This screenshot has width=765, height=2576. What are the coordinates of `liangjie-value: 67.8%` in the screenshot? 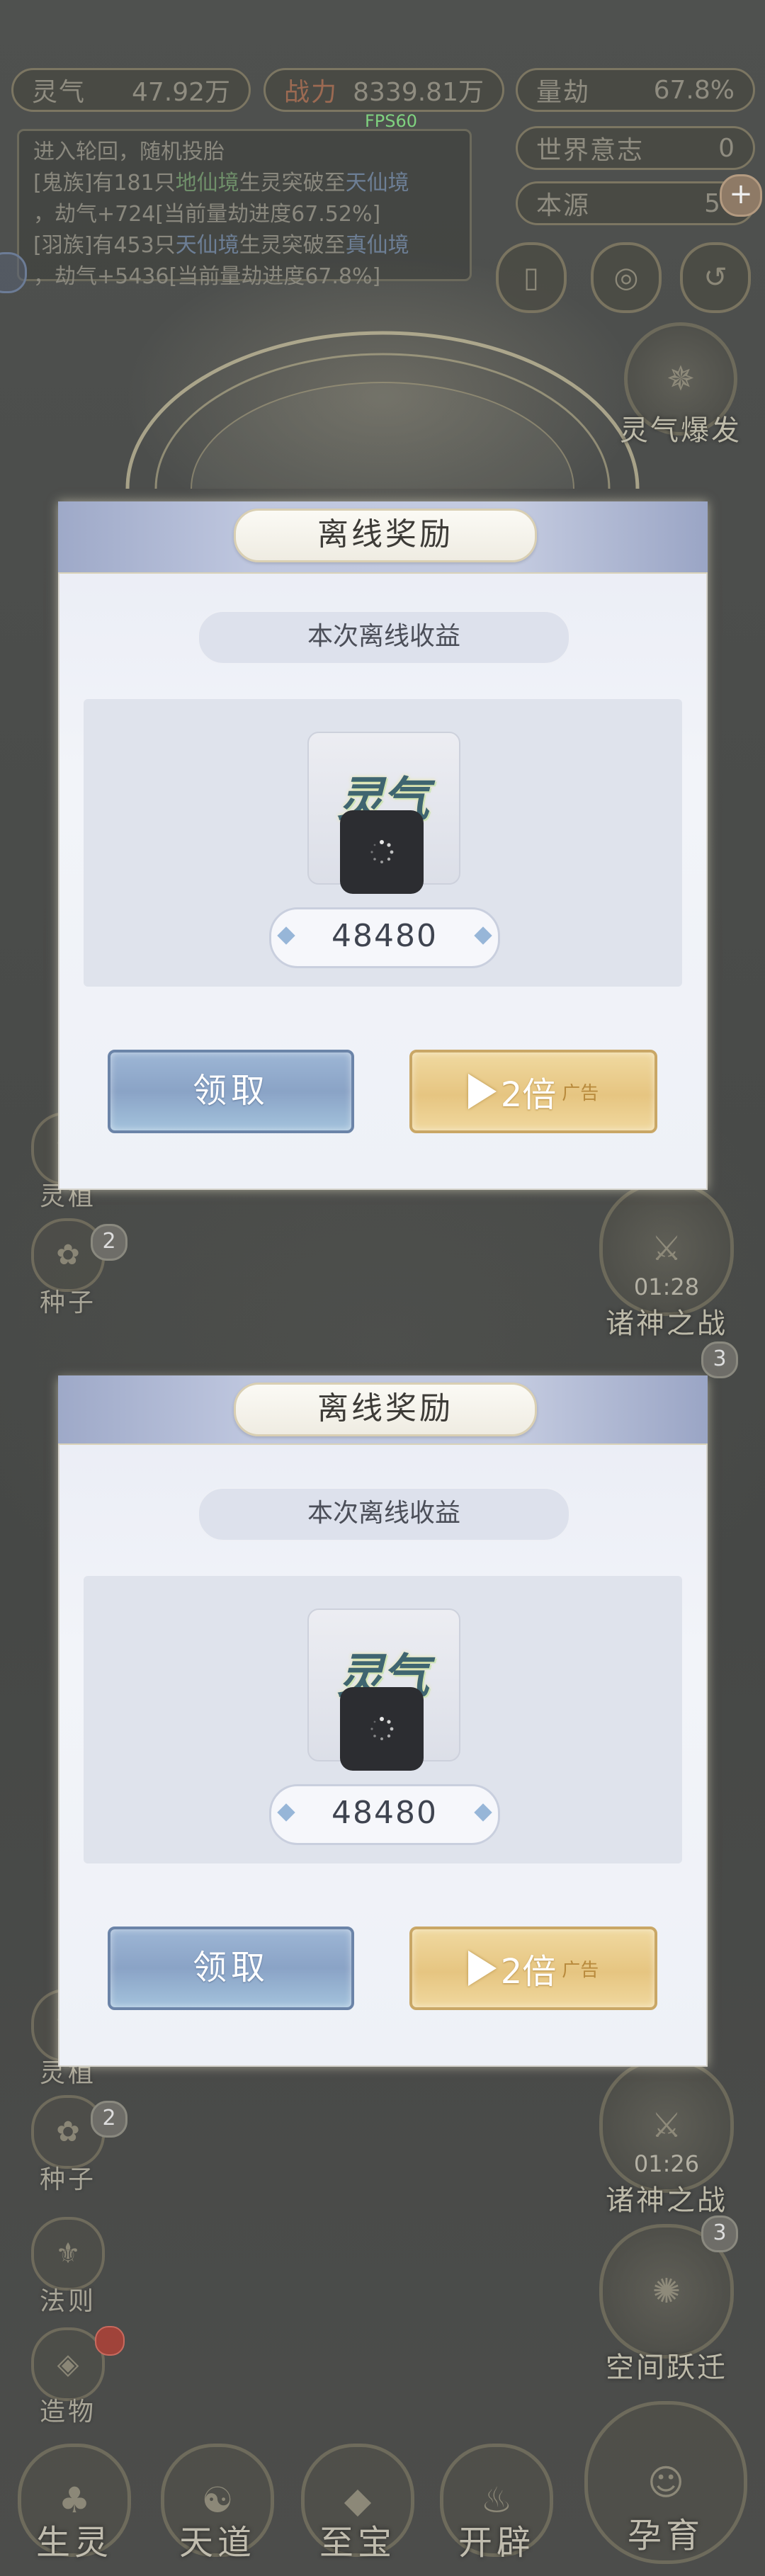 It's located at (694, 90).